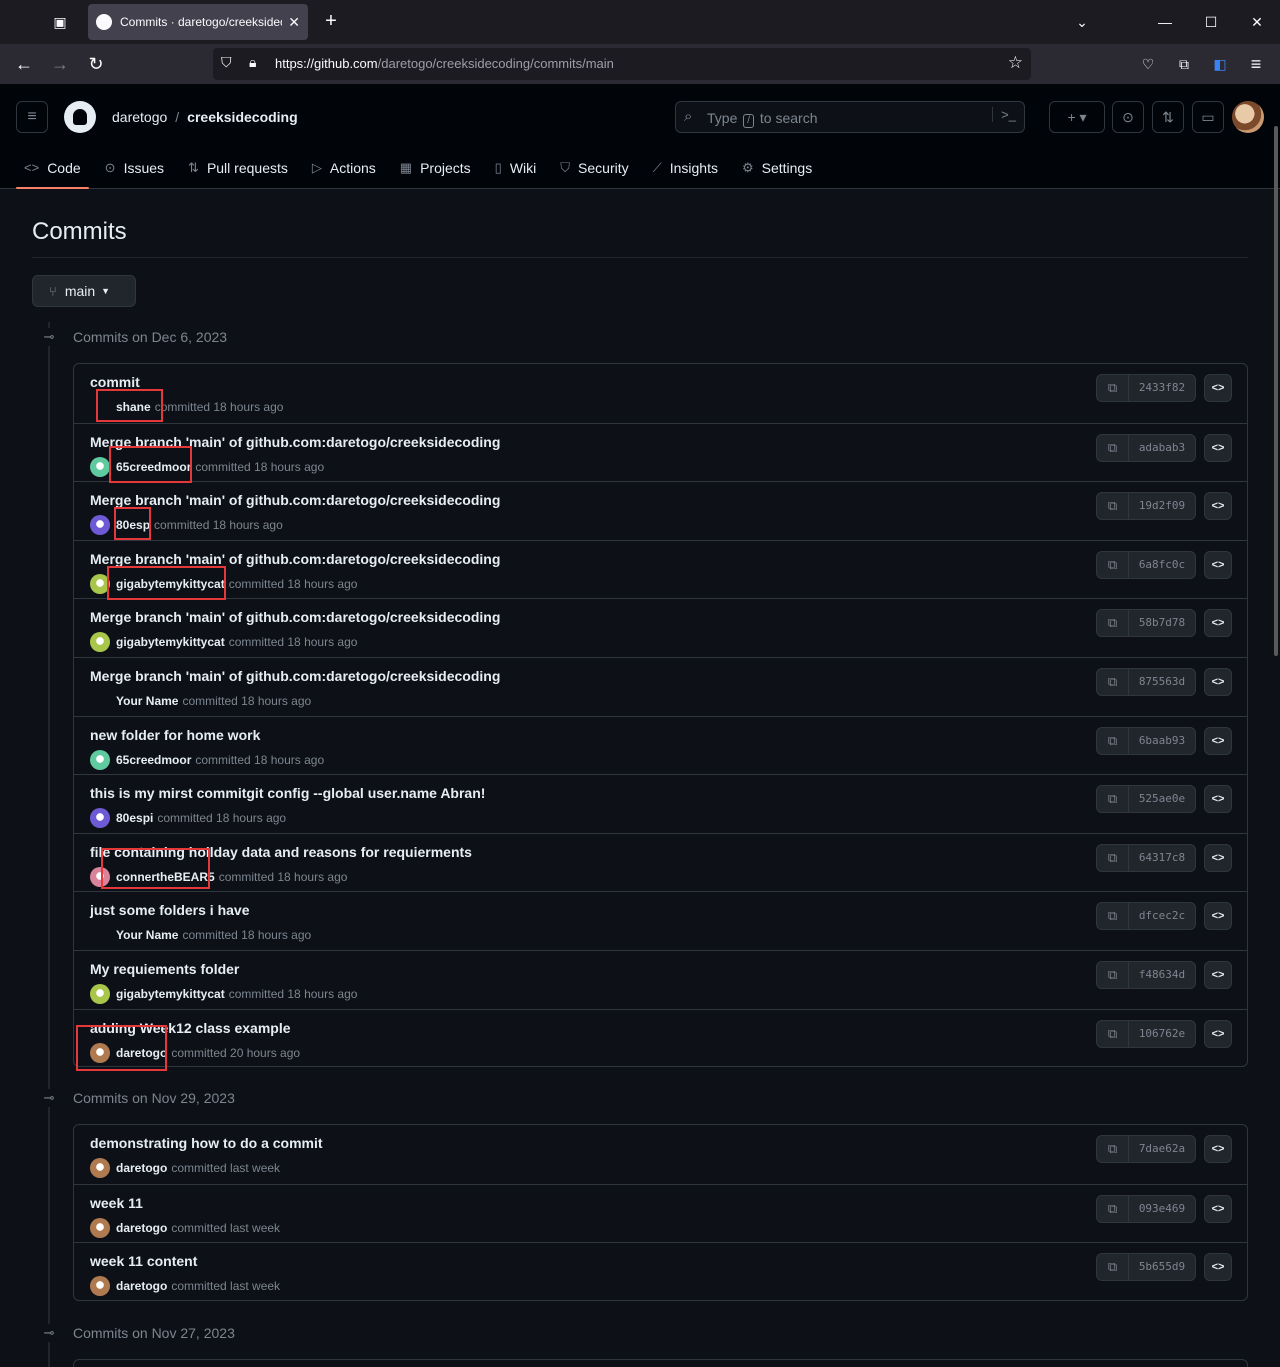 This screenshot has width=1280, height=1367. What do you see at coordinates (1248, 117) in the screenshot?
I see `user-avatar` at bounding box center [1248, 117].